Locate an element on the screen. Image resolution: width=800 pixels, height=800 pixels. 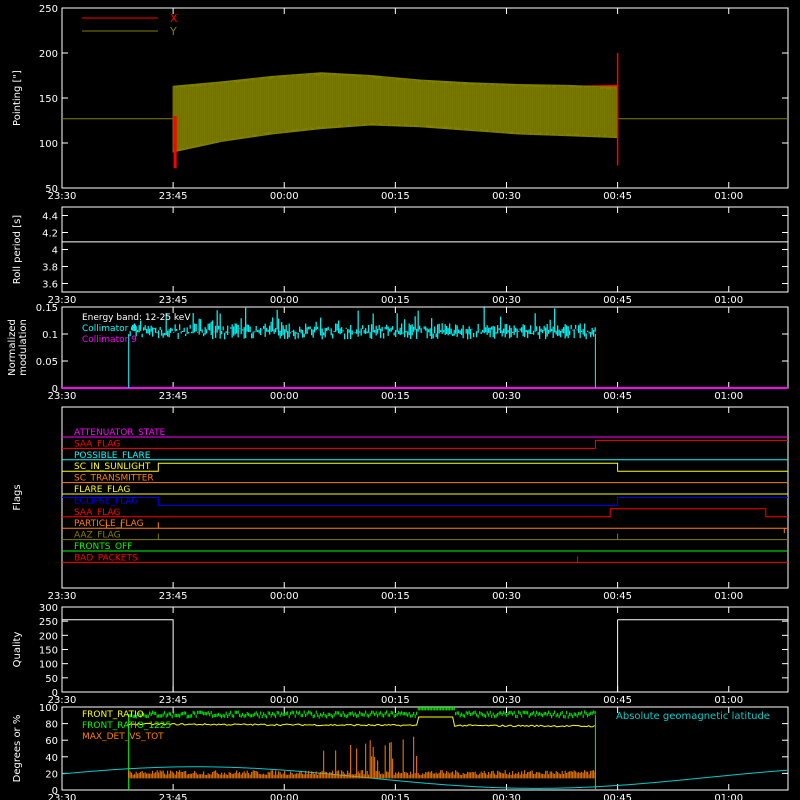
y-tick-label: 0.15 is located at coordinates (47, 308).